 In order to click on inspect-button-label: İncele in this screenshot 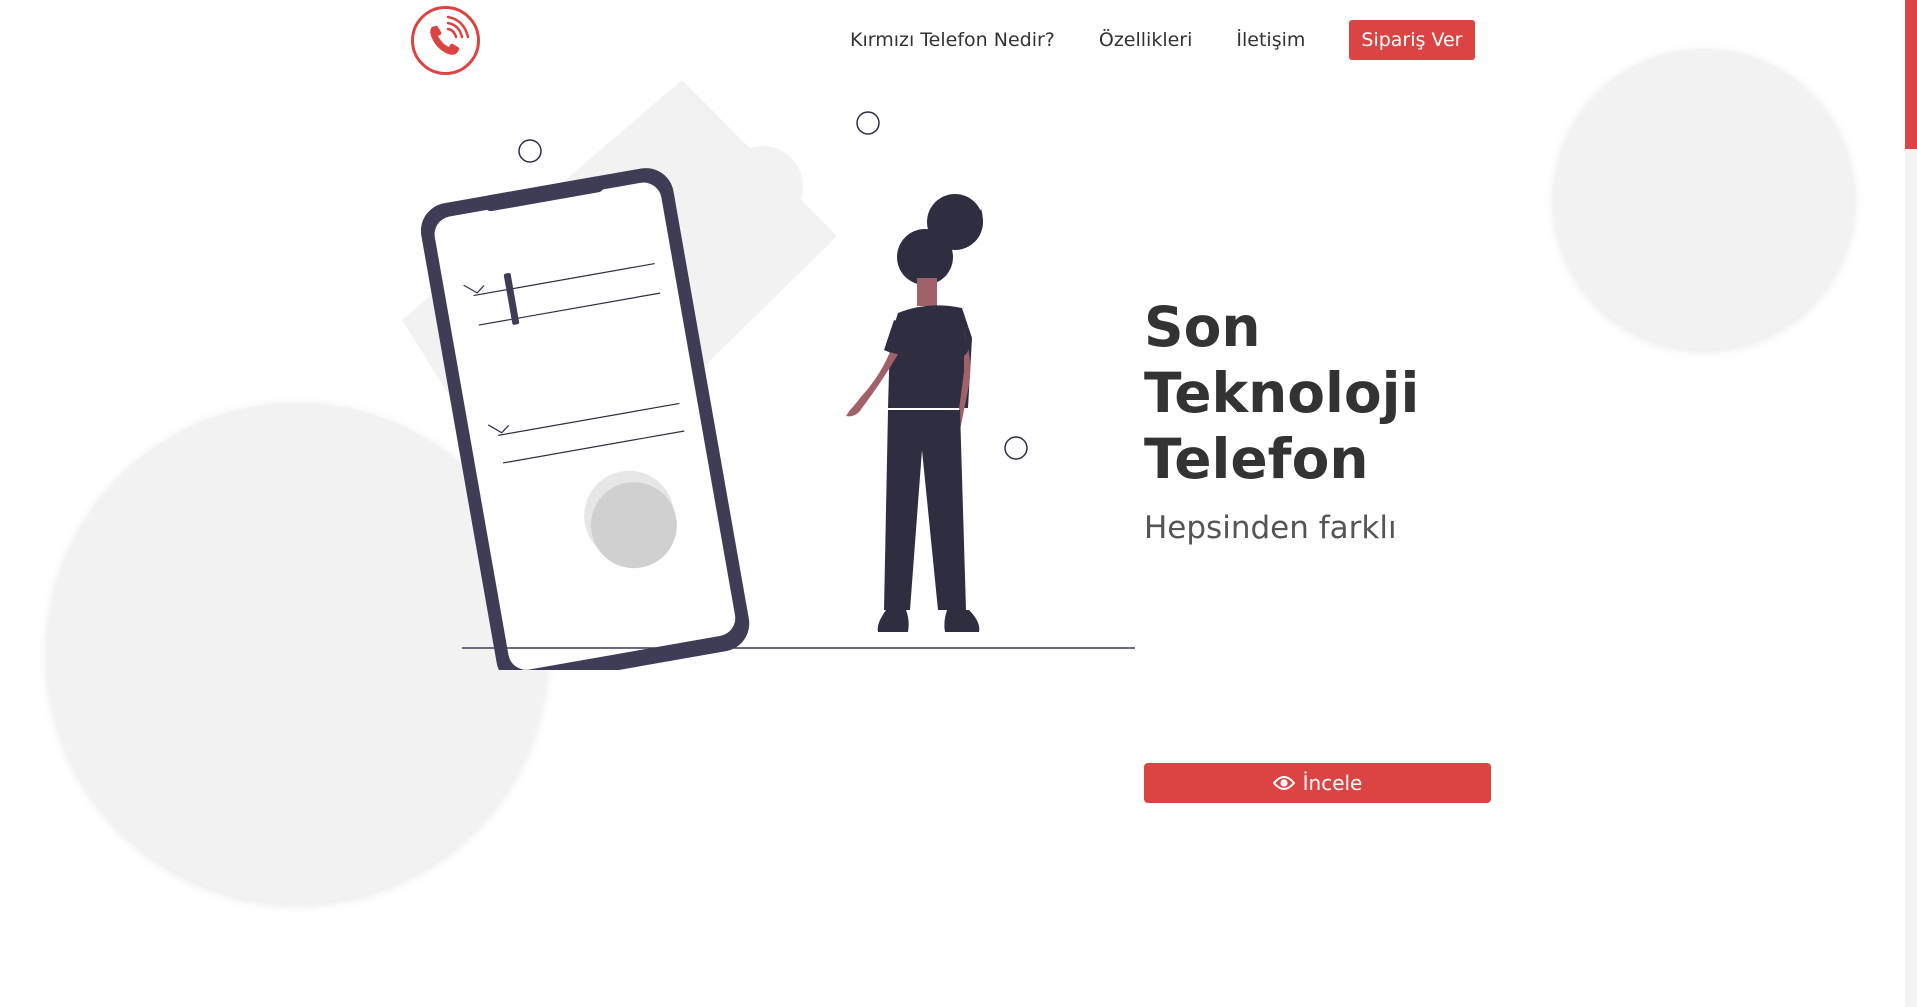, I will do `click(1332, 783)`.